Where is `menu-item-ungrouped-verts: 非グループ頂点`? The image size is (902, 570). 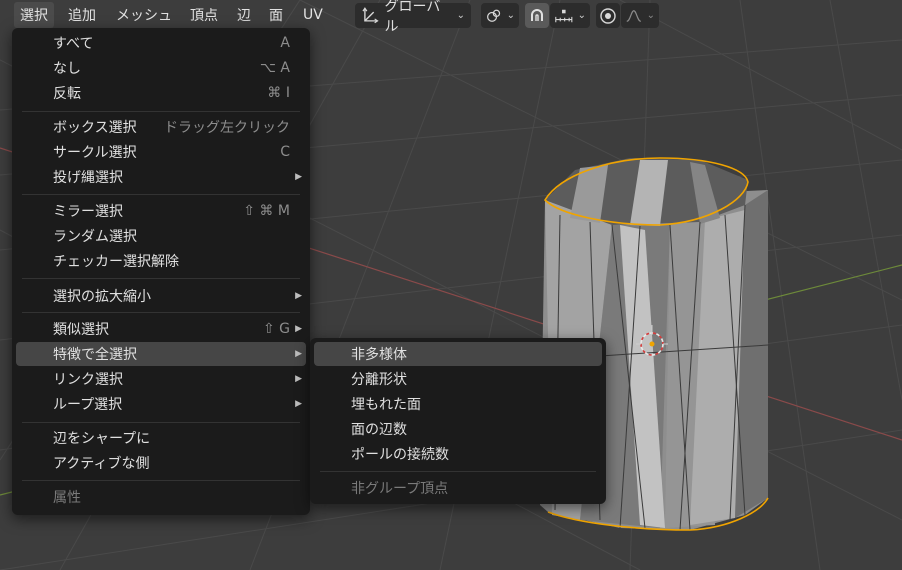 menu-item-ungrouped-verts: 非グループ頂点 is located at coordinates (400, 489).